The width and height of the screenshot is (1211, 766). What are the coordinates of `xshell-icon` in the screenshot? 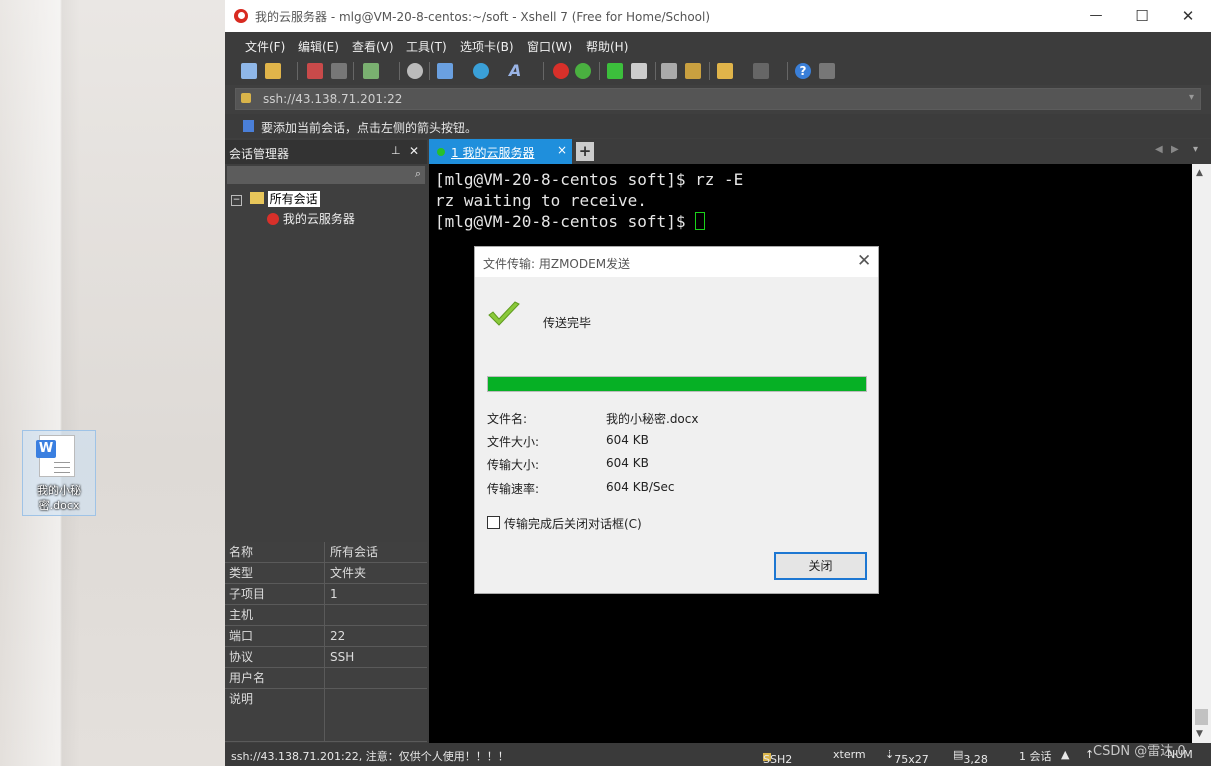 It's located at (561, 71).